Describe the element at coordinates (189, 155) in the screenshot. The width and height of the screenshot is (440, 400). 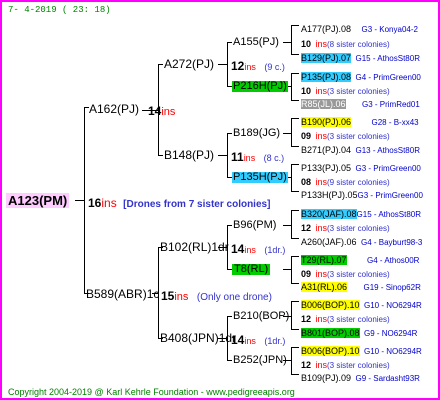
I see `g2-queen: B148(PJ)` at that location.